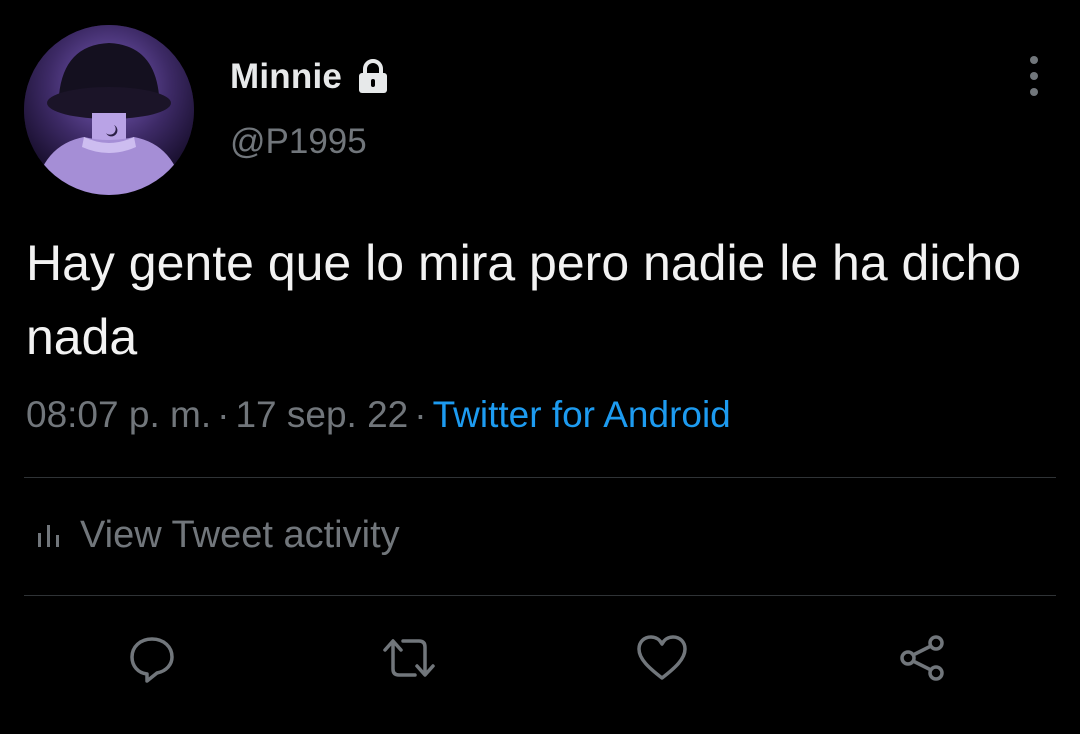  I want to click on view-tweet-activity: View Tweet activity, so click(218, 535).